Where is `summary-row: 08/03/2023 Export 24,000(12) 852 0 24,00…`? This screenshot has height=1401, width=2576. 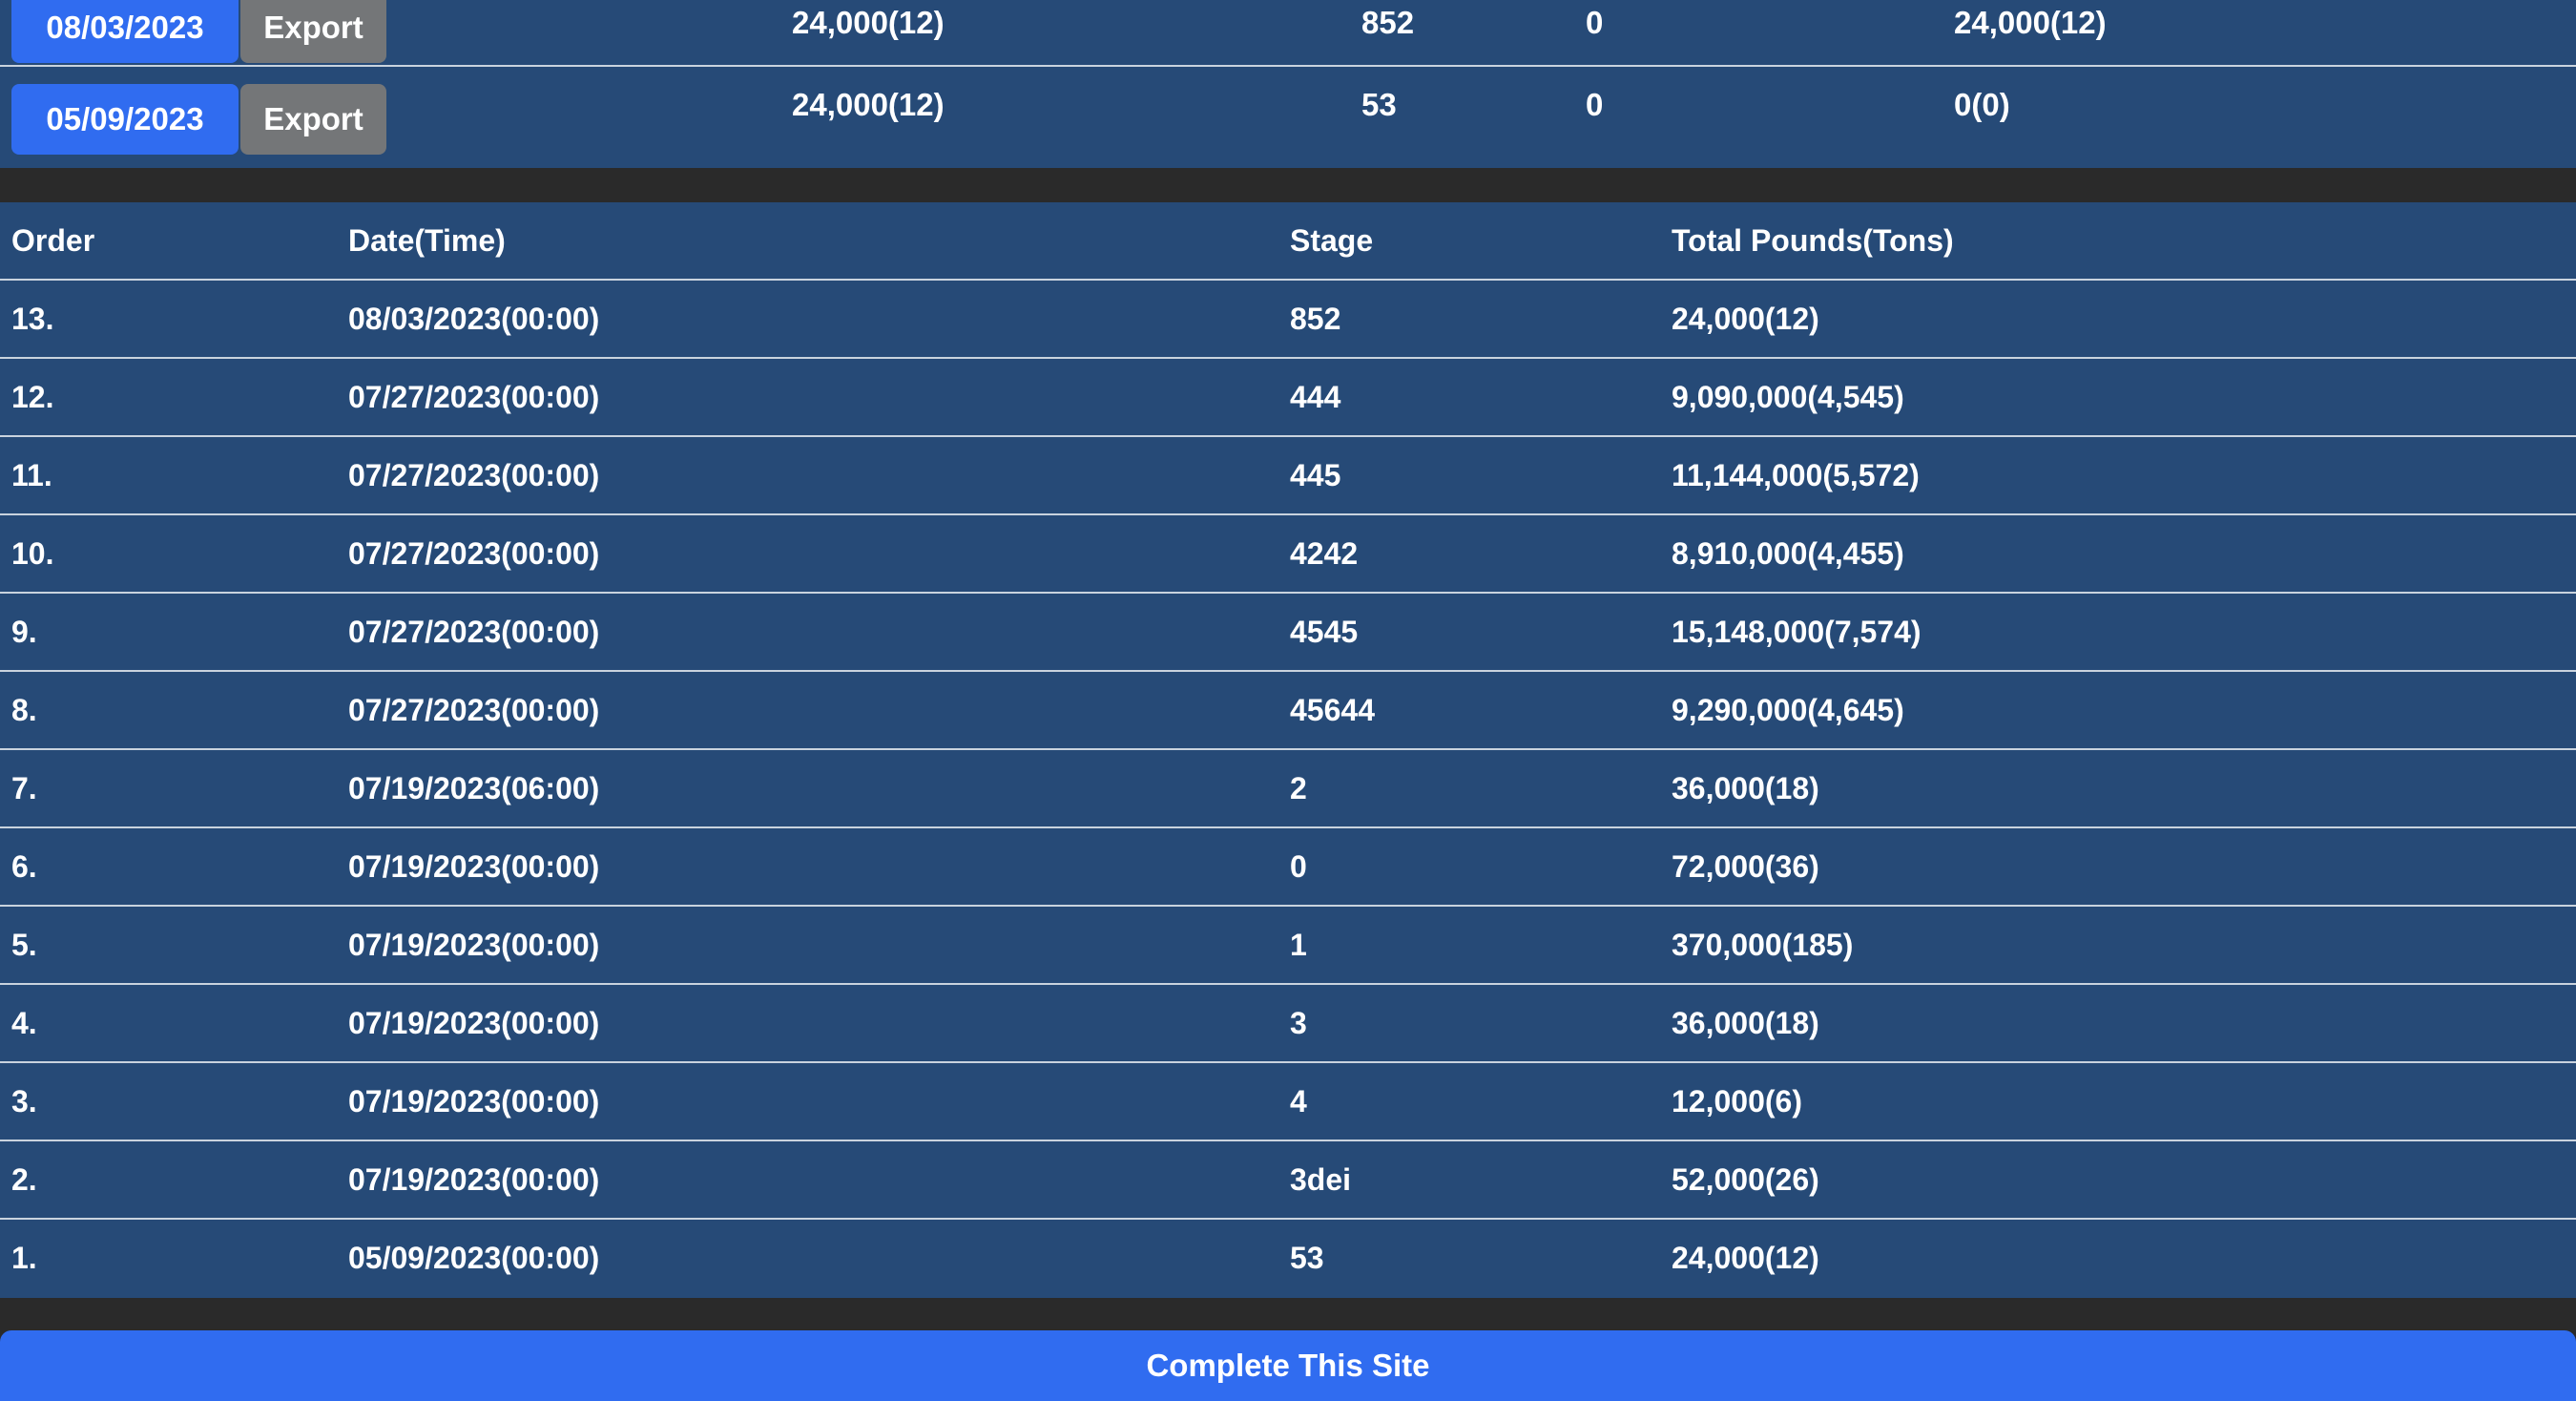
summary-row: 08/03/2023 Export 24,000(12) 852 0 24,00… is located at coordinates (1288, 33).